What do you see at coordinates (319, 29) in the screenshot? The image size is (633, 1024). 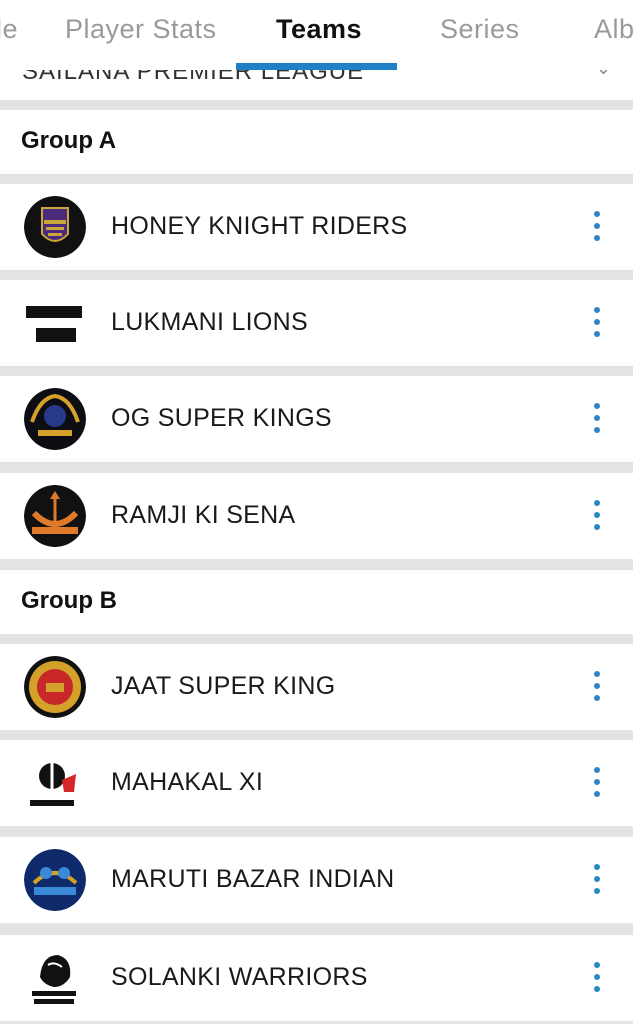 I see `tab-teams: Teams` at bounding box center [319, 29].